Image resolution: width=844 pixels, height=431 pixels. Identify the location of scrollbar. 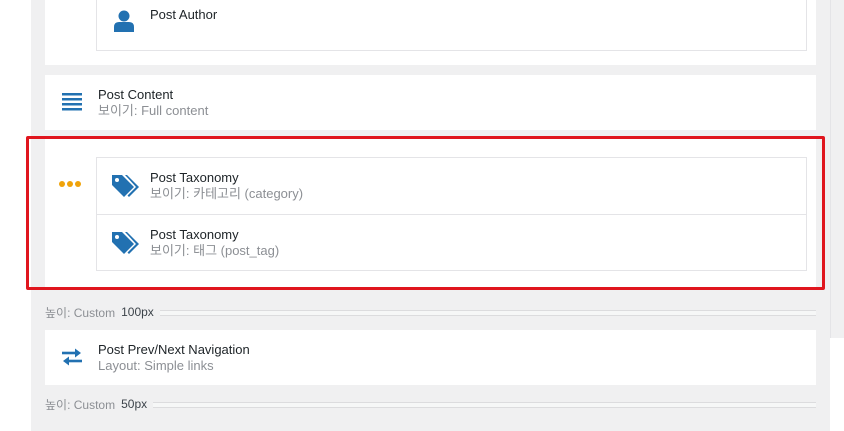
(837, 169).